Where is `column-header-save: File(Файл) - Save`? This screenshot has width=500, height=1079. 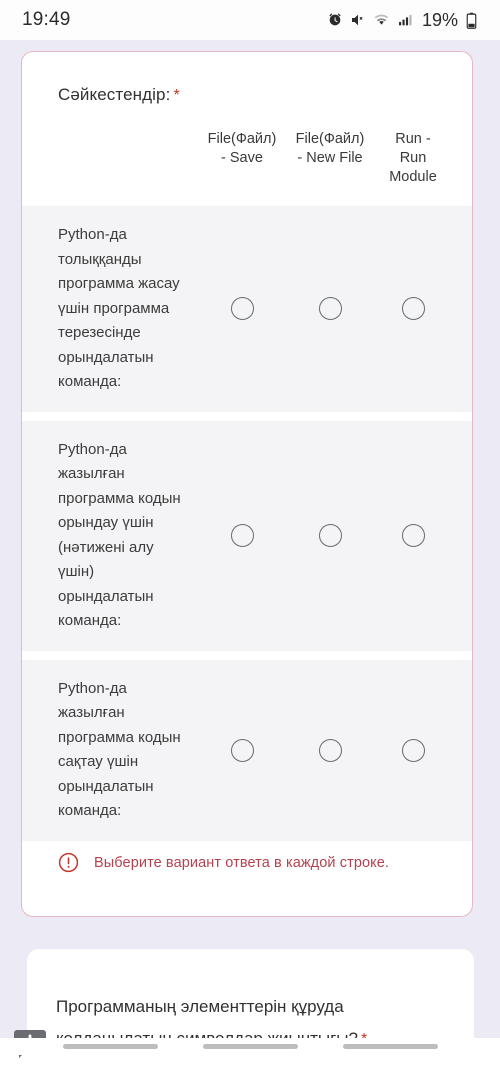 column-header-save: File(Файл) - Save is located at coordinates (242, 149).